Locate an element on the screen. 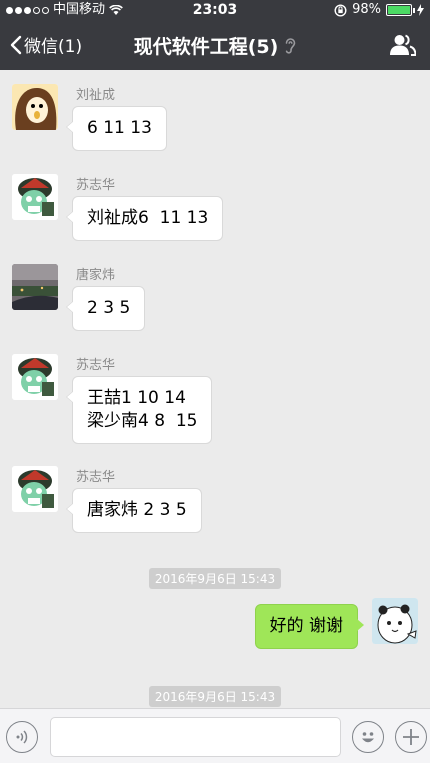 Image resolution: width=430 pixels, height=763 pixels. battery-percent: 98% is located at coordinates (366, 9).